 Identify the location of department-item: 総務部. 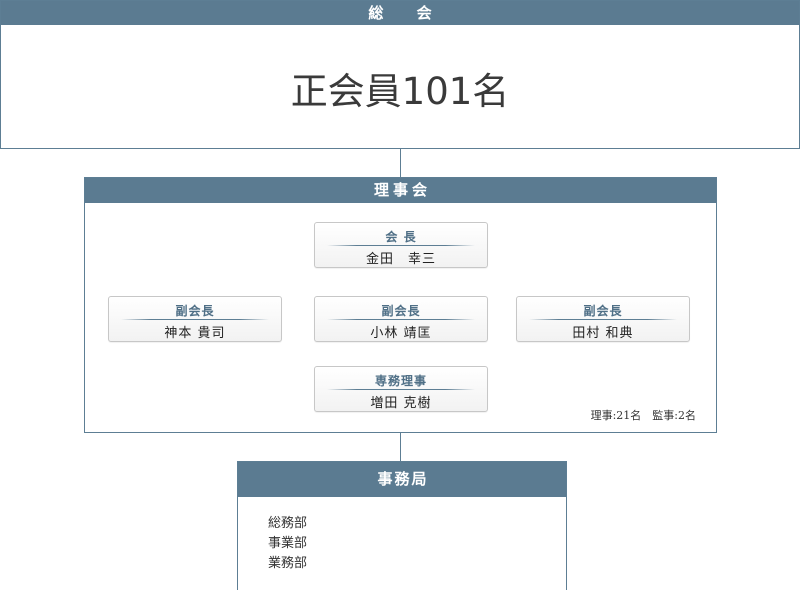
(288, 523).